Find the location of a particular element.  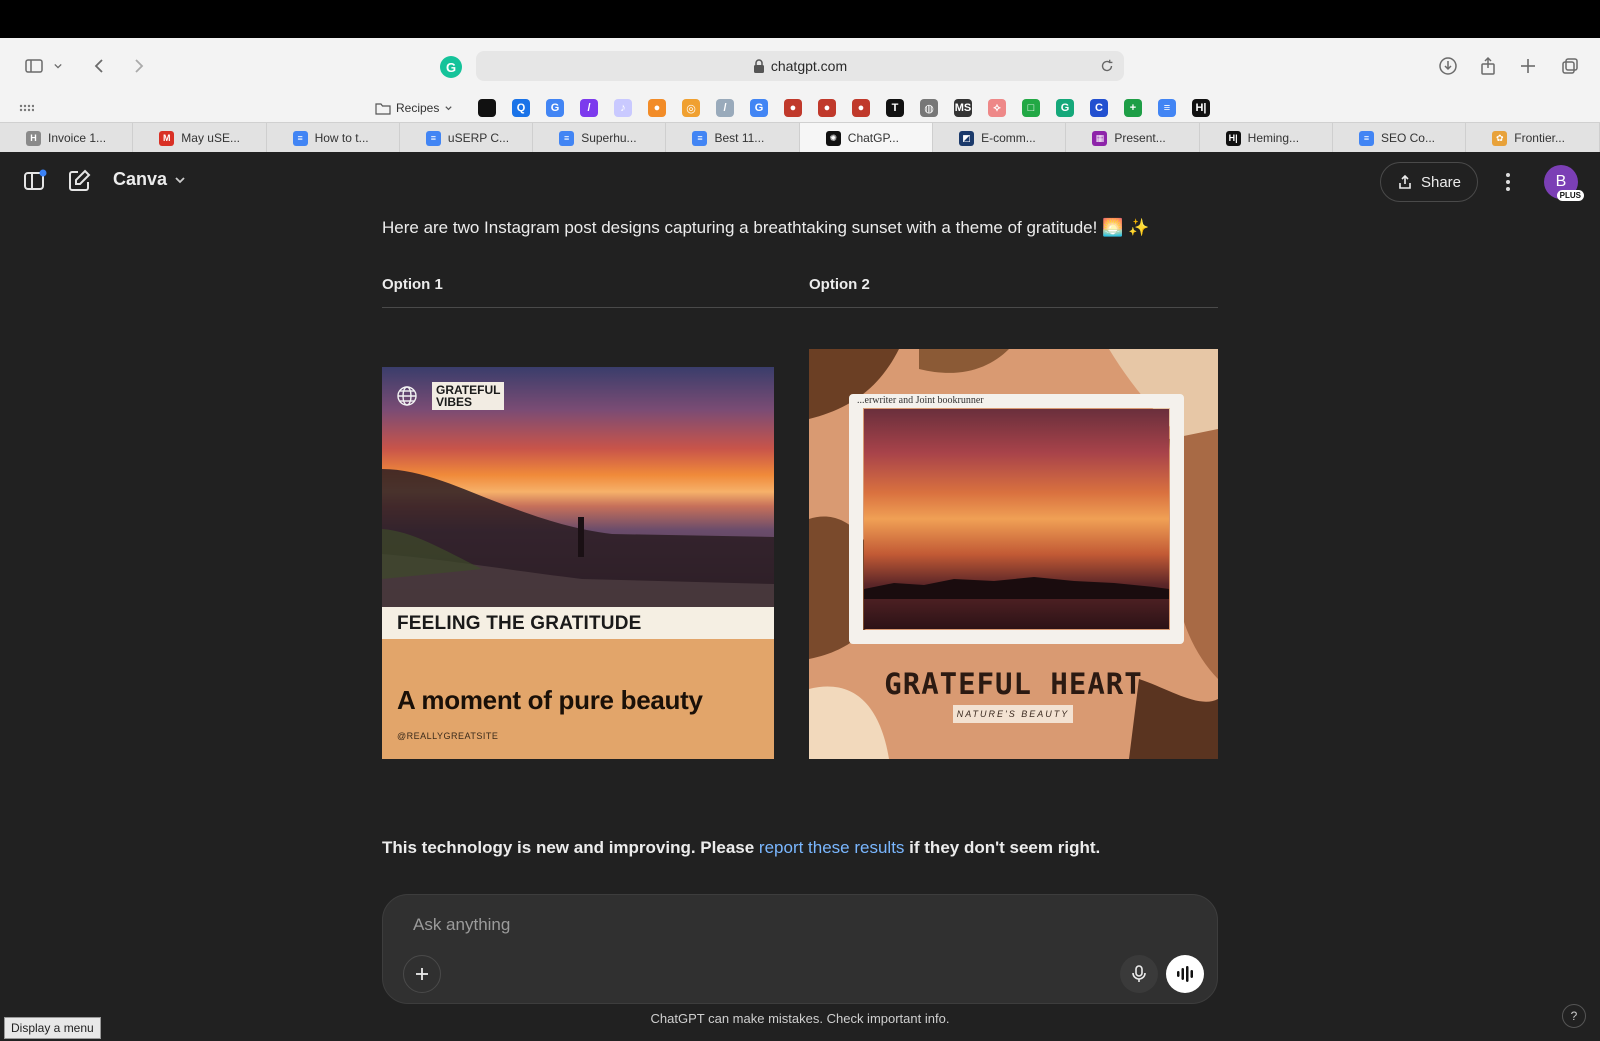

design-title: GRATEFUL HEART is located at coordinates (1013, 684).